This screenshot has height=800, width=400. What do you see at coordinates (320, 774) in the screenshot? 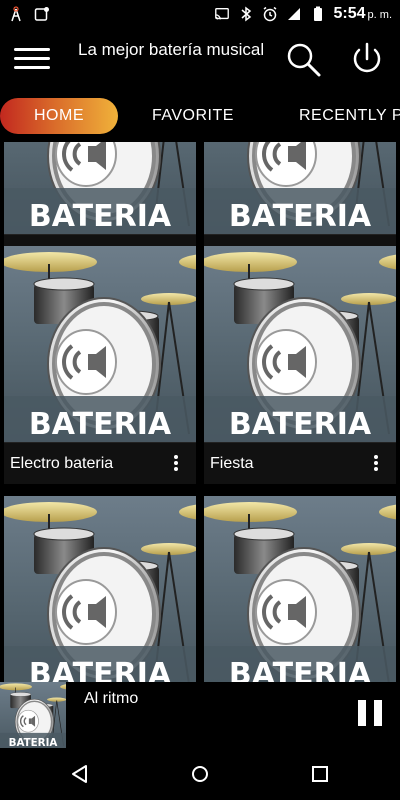
I see `recents-icon` at bounding box center [320, 774].